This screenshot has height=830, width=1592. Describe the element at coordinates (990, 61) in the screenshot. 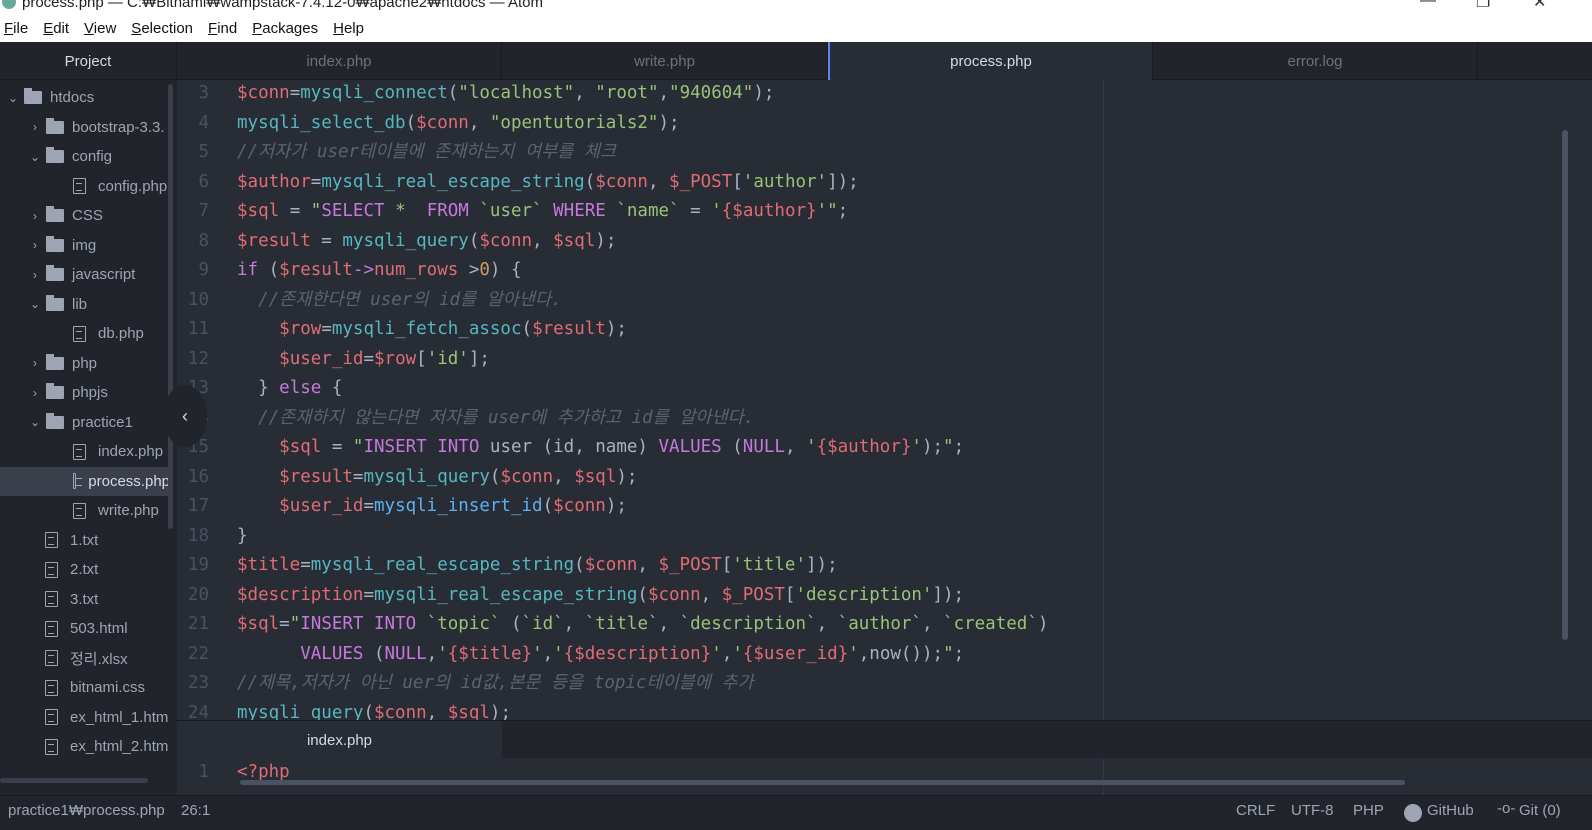

I see `tab-process-php: process.php` at that location.